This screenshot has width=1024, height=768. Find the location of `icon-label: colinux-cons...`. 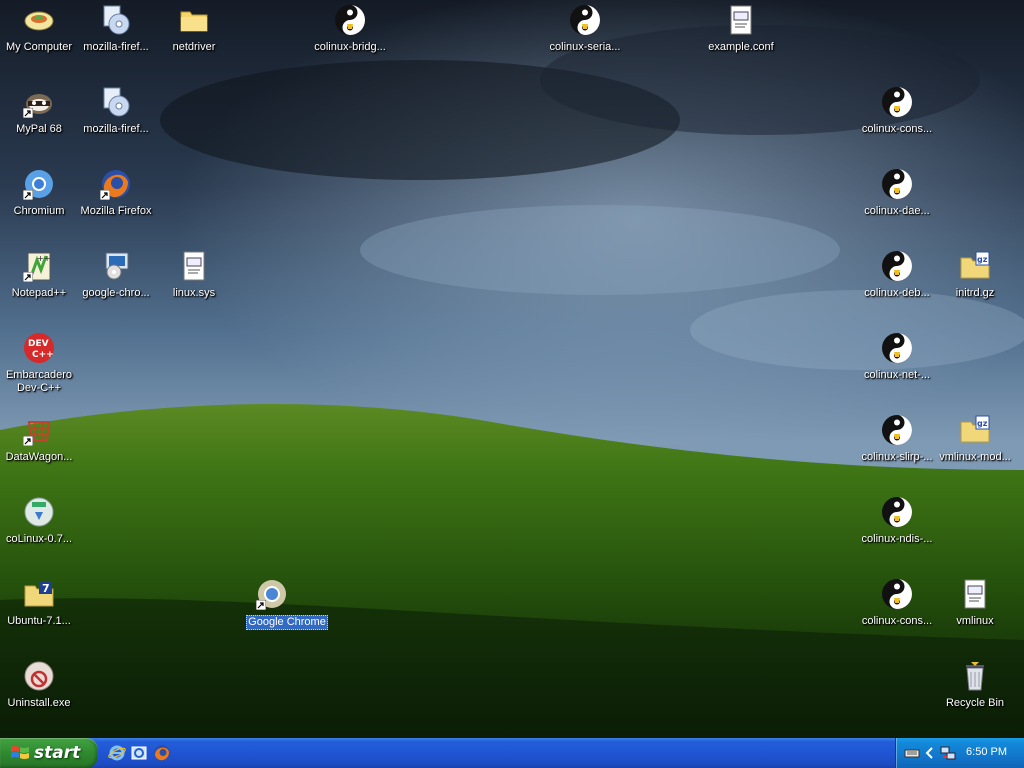

icon-label: colinux-cons... is located at coordinates (897, 621).